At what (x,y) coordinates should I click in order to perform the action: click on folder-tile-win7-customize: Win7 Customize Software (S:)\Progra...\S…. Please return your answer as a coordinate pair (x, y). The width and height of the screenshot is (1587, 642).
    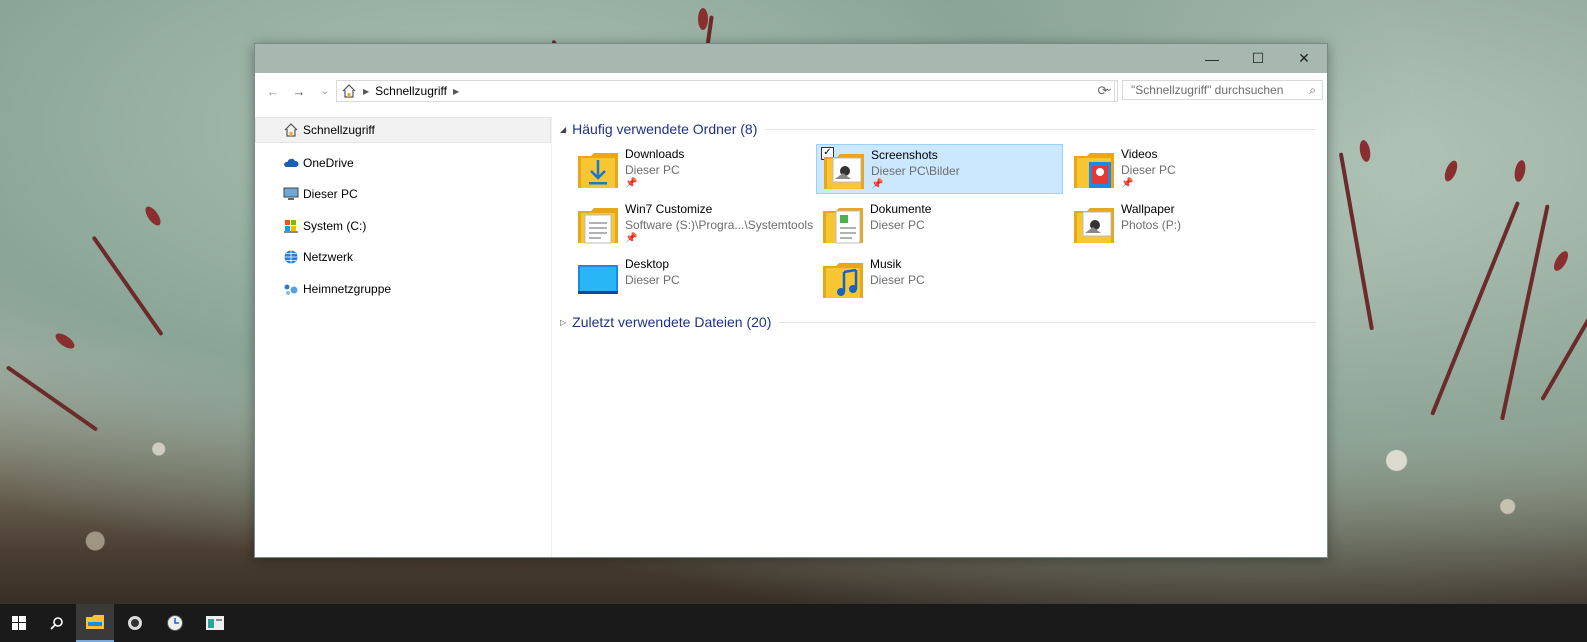
    Looking at the image, I should click on (694, 224).